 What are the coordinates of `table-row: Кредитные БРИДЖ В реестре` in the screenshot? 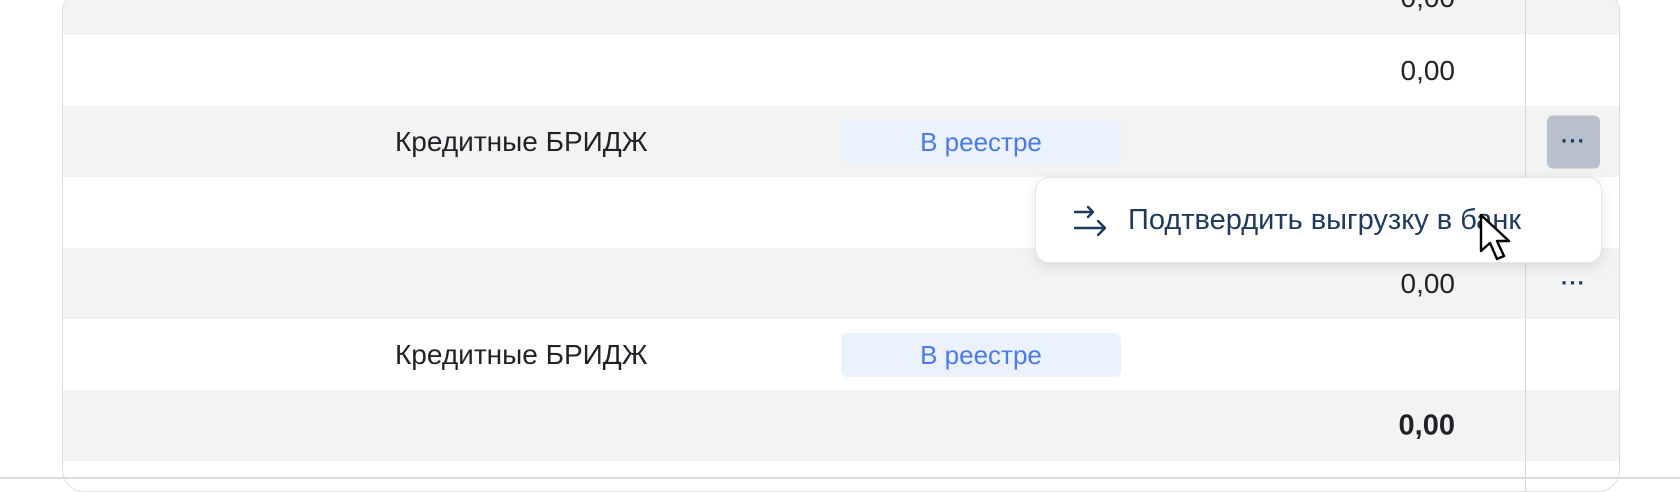 It's located at (841, 354).